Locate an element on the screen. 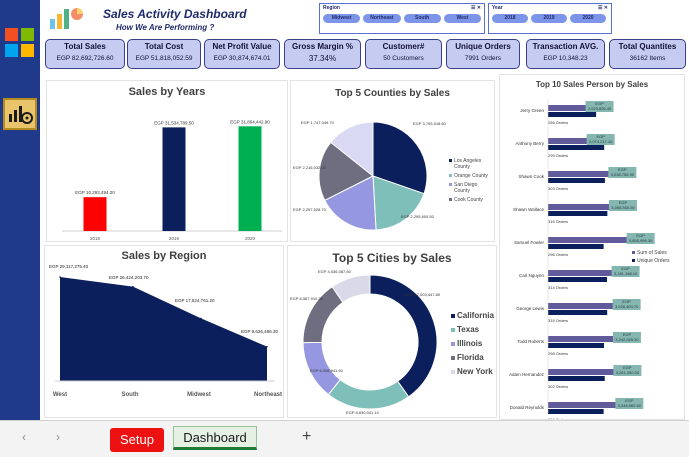 The image size is (689, 457). category-label: George Lewis is located at coordinates (530, 308).